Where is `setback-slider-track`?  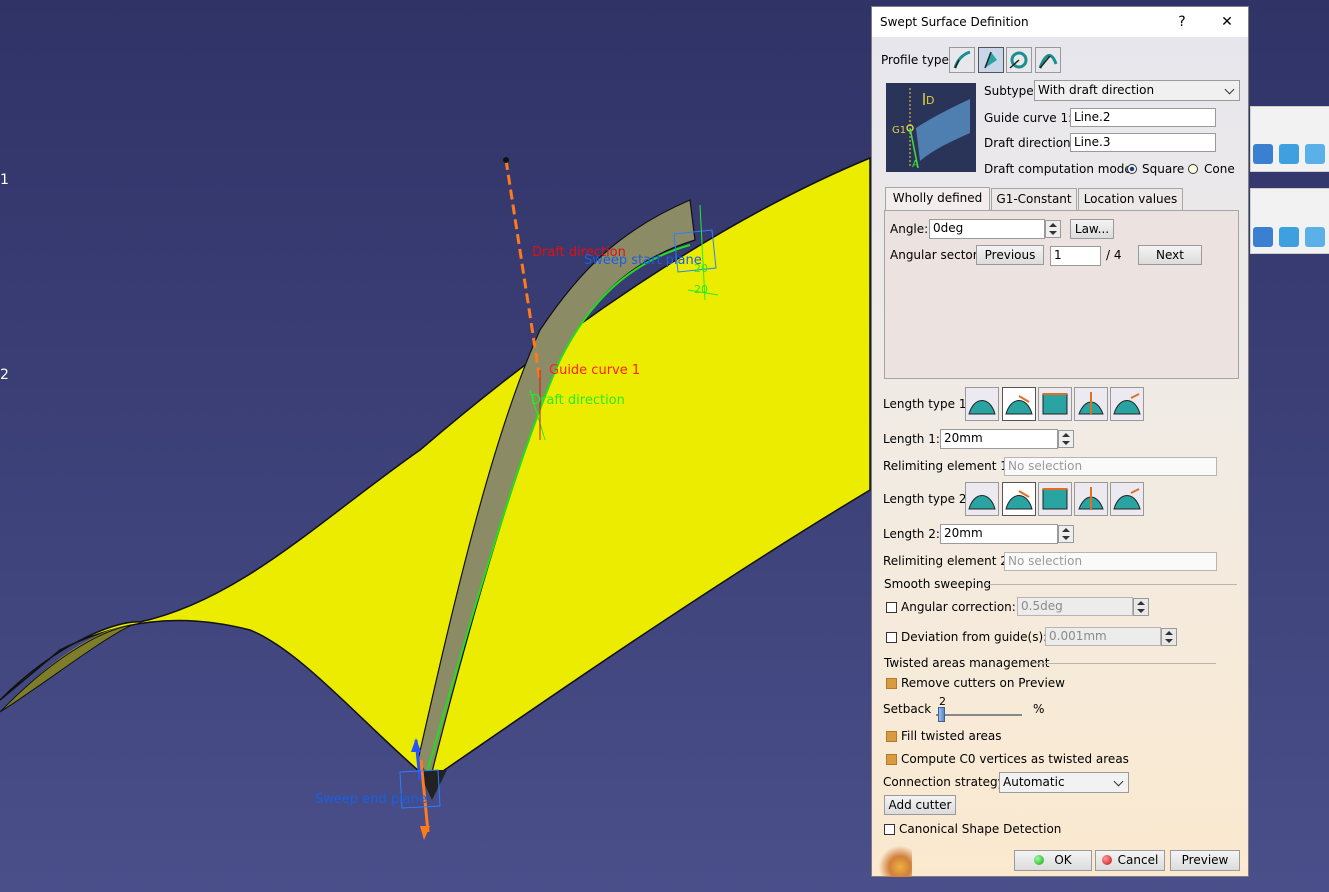
setback-slider-track is located at coordinates (979, 715).